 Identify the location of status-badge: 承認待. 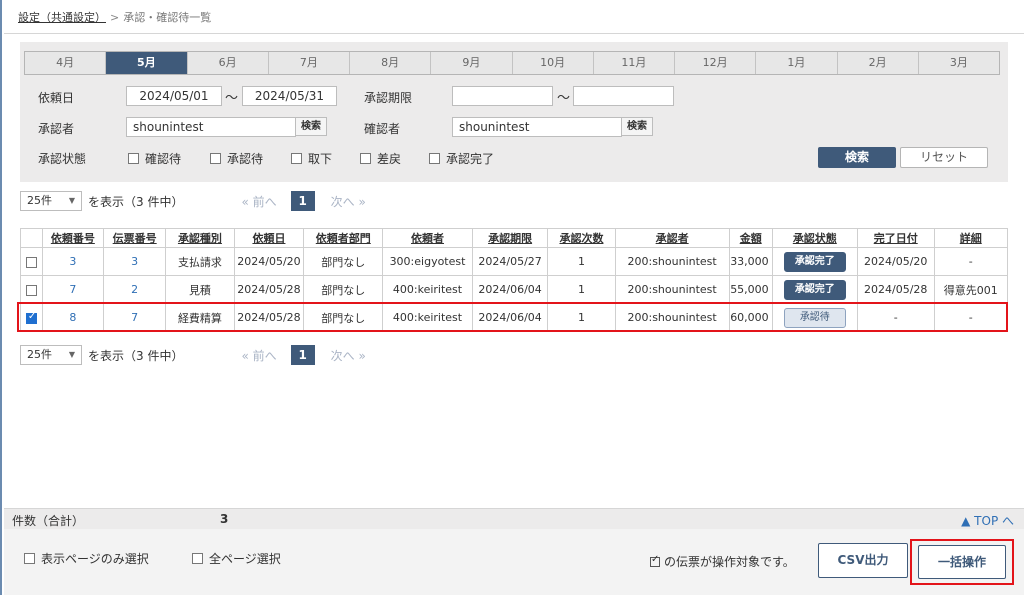
(814, 317).